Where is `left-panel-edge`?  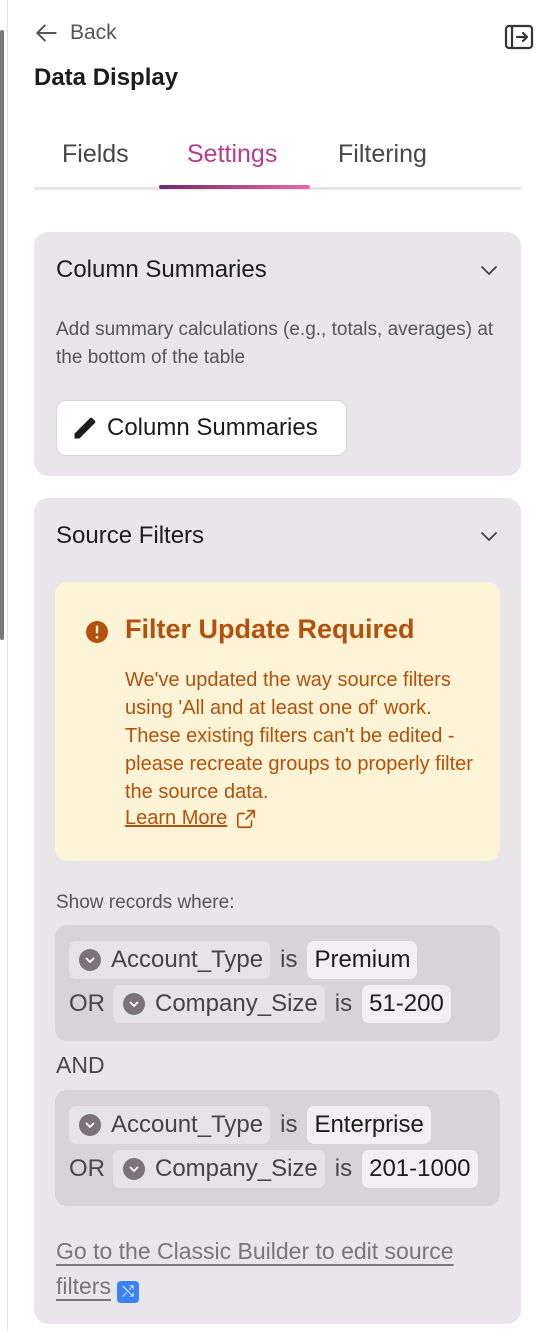 left-panel-edge is located at coordinates (4, 665).